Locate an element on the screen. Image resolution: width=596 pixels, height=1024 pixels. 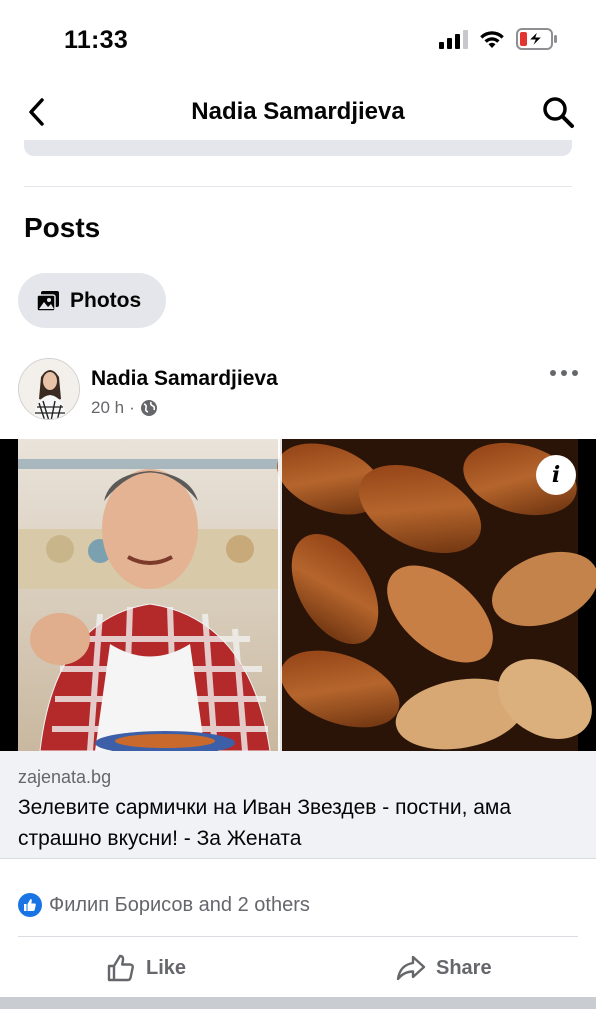
photos-filter-chip: Photos is located at coordinates (92, 300).